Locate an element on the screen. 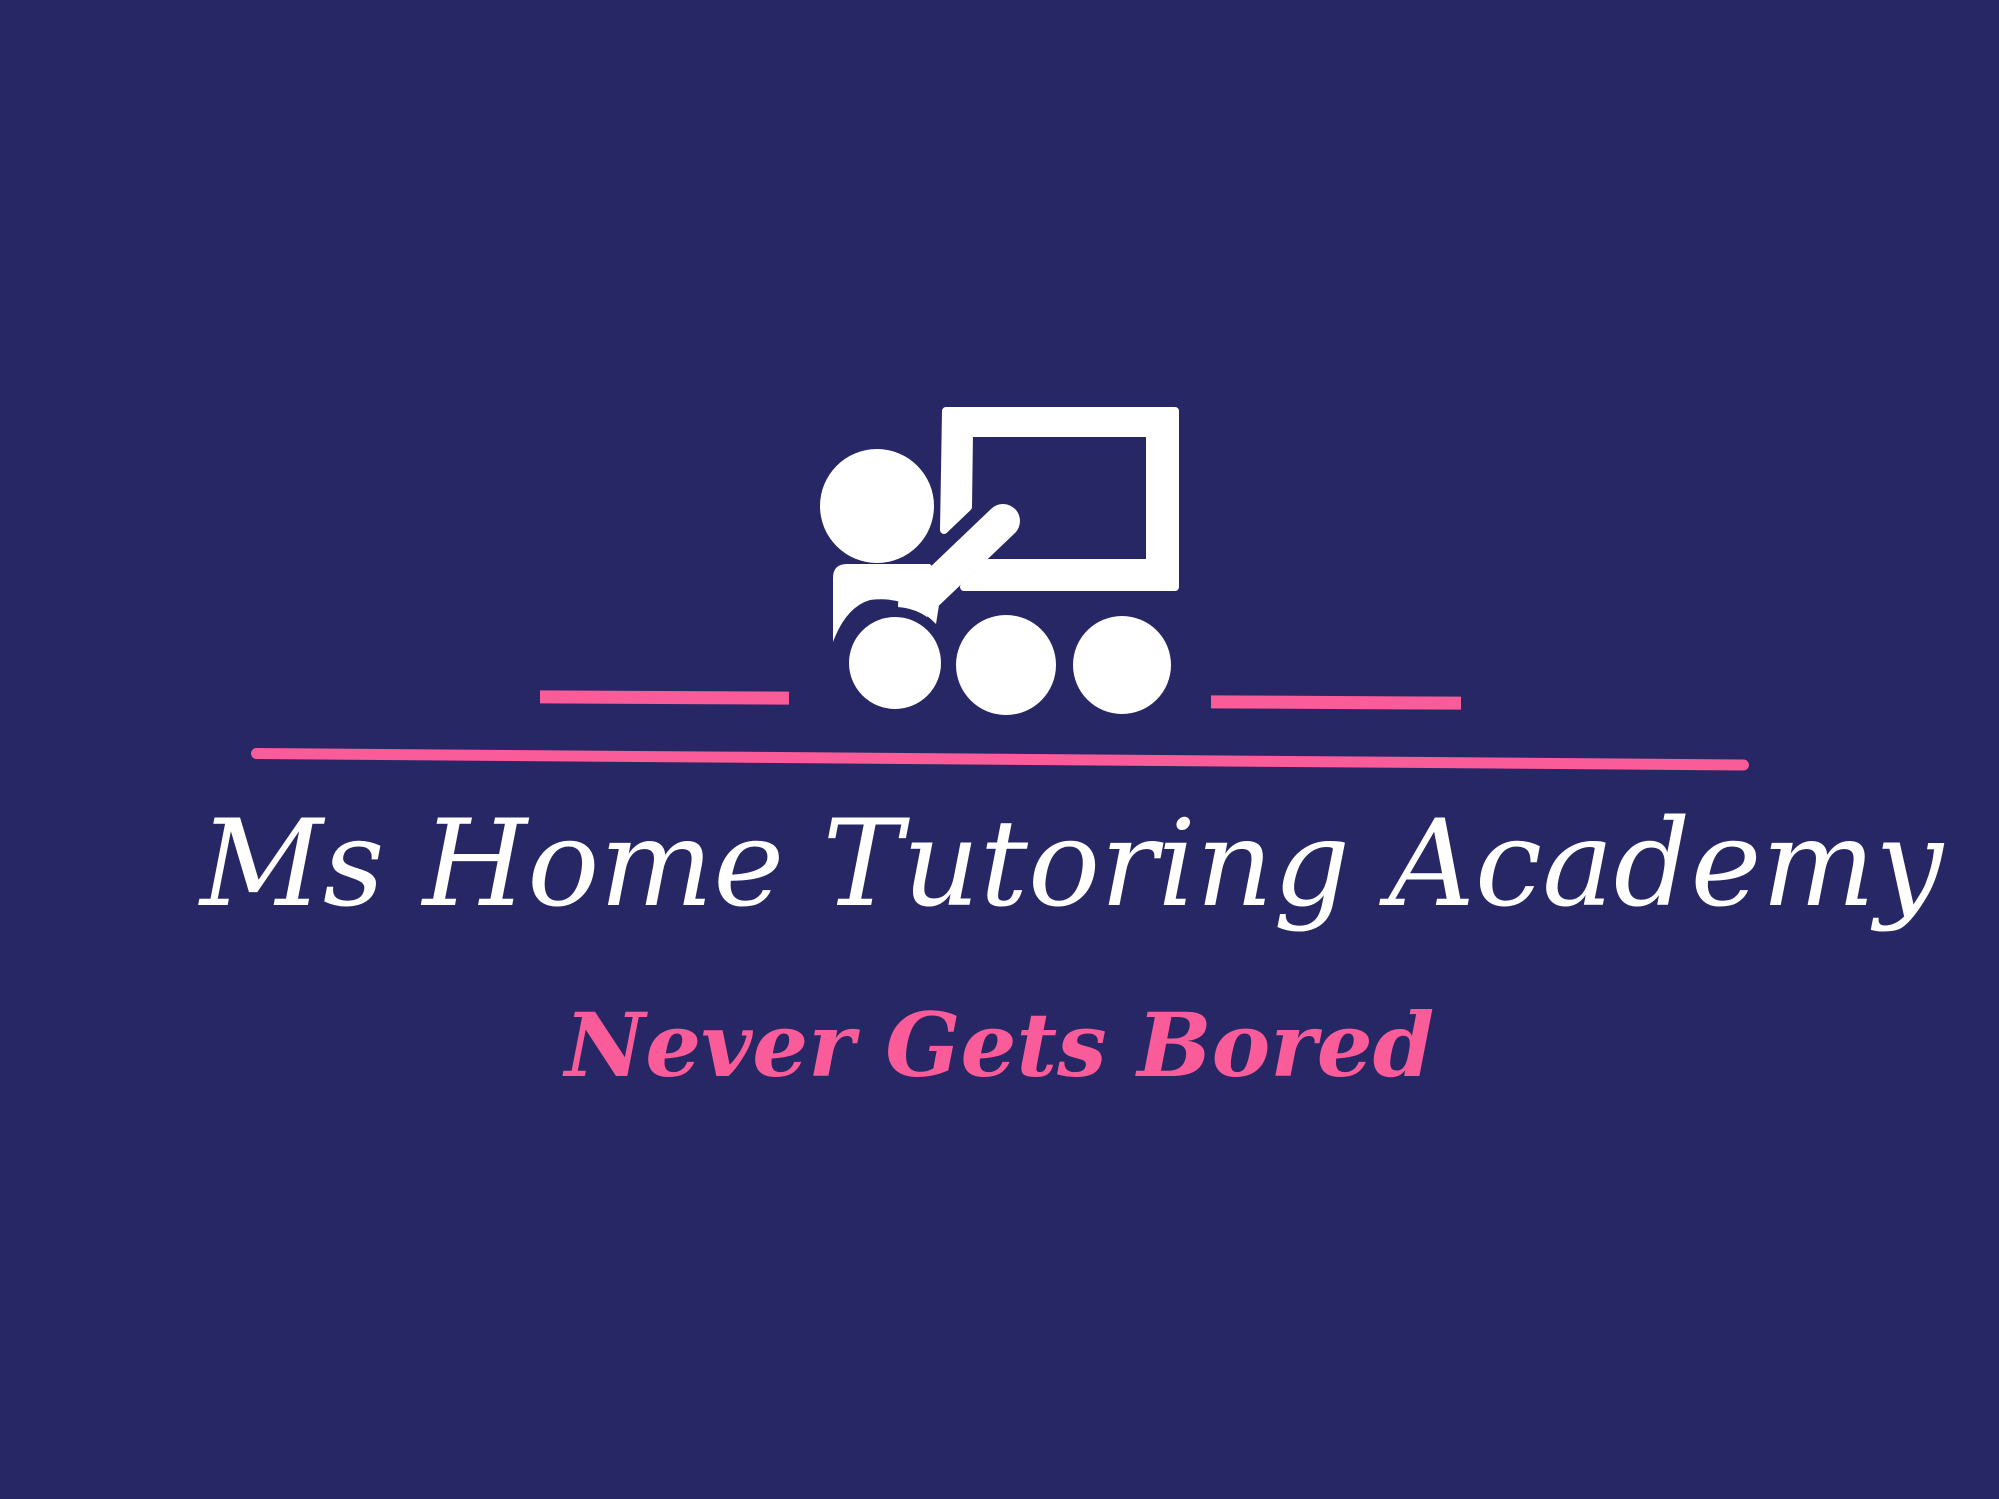 The image size is (1999, 1499). left-accent-line is located at coordinates (664, 697).